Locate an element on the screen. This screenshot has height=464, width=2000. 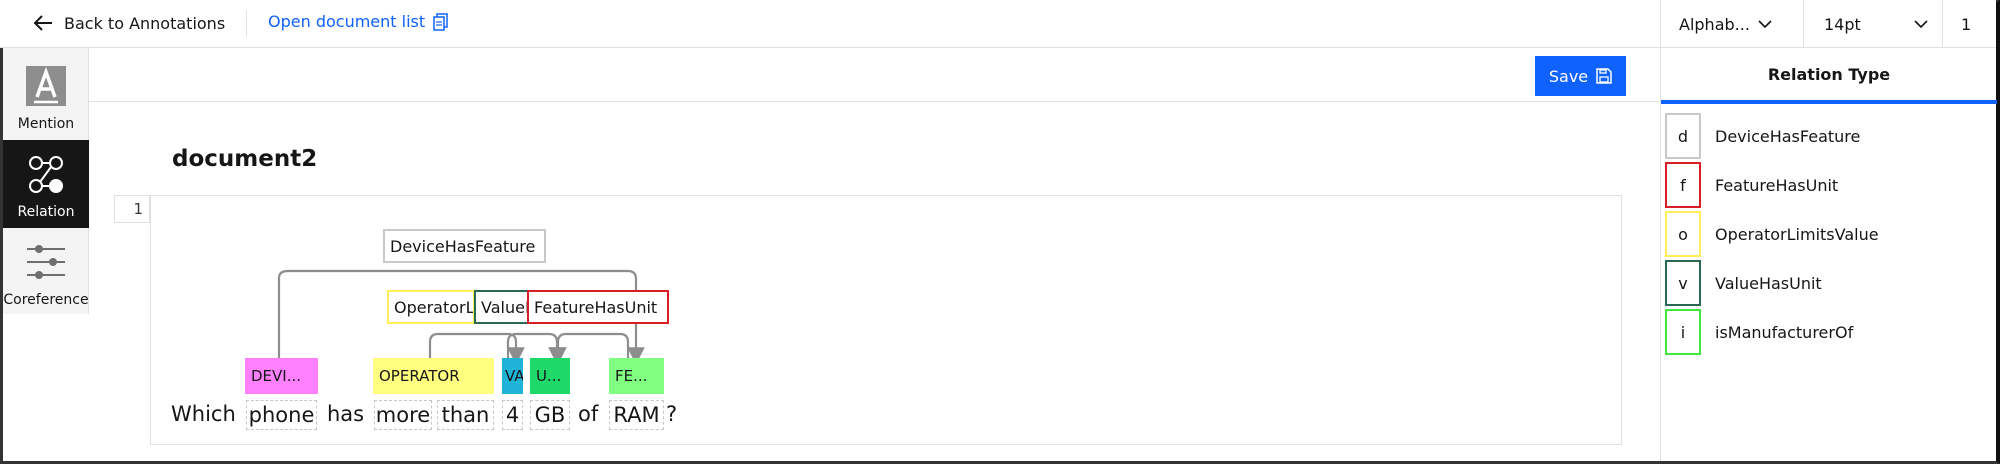
token: Which is located at coordinates (203, 415).